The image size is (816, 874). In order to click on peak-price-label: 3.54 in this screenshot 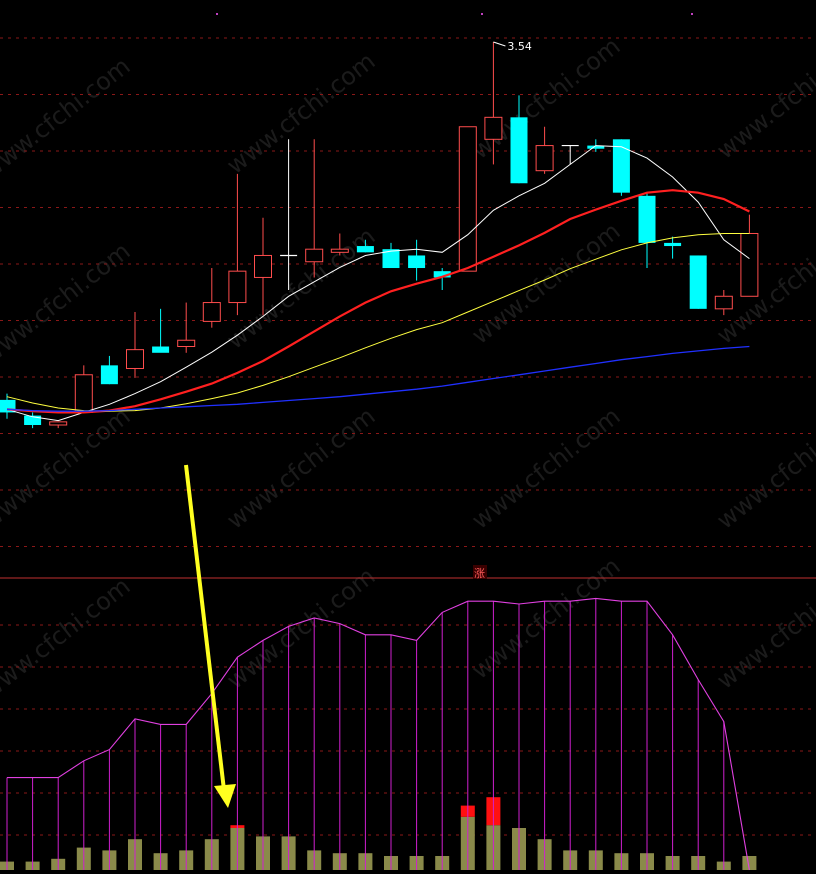, I will do `click(519, 46)`.